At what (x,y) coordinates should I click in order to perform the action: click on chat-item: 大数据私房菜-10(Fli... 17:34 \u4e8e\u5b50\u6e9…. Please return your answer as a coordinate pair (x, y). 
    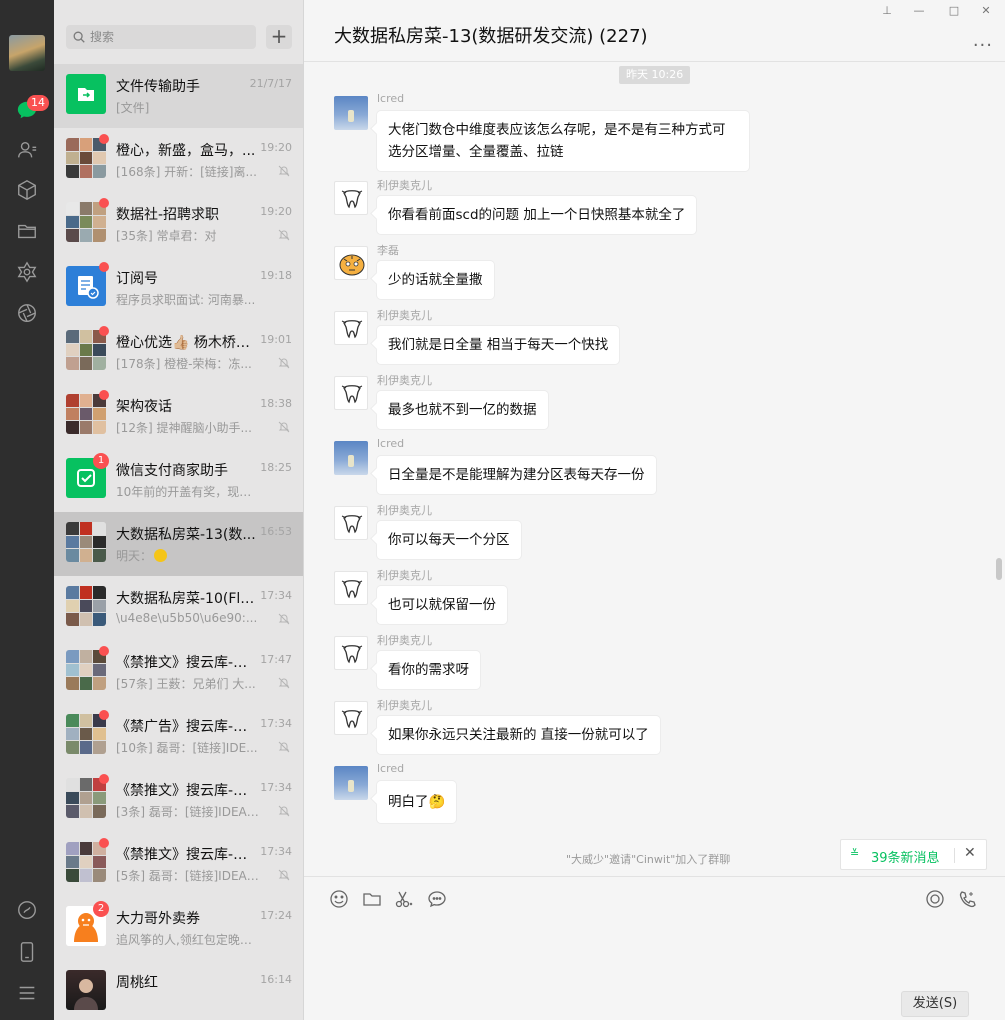
    Looking at the image, I should click on (178, 608).